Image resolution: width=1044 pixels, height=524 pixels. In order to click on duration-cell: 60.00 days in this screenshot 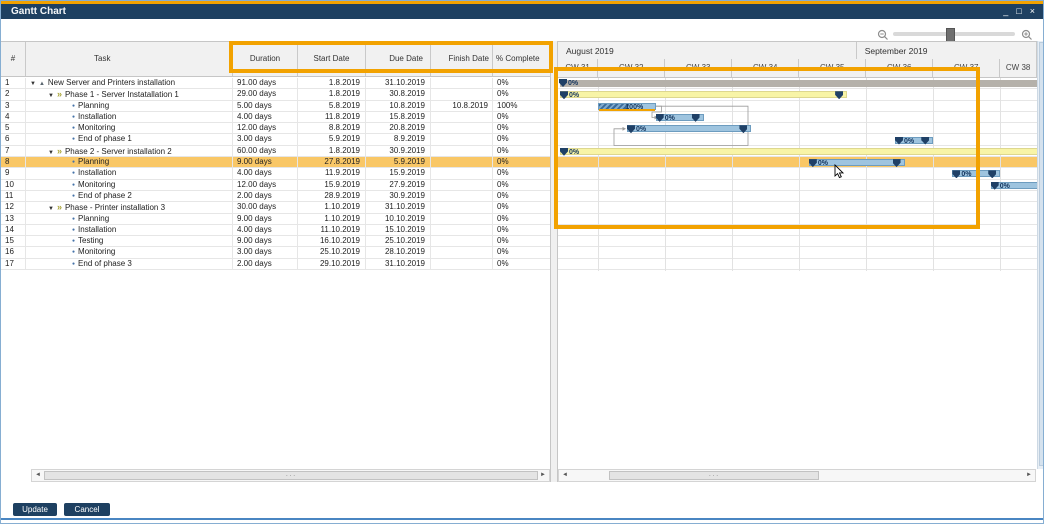, I will do `click(265, 151)`.